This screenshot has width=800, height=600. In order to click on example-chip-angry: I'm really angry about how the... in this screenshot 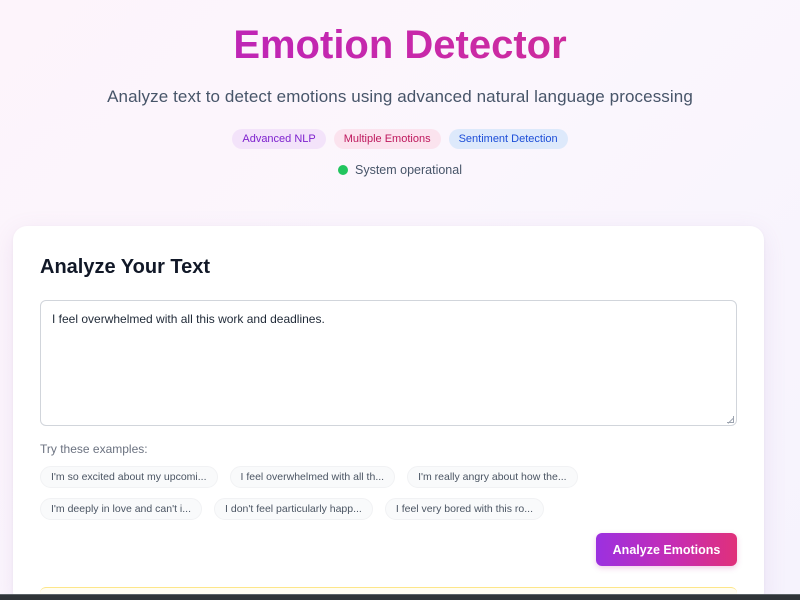, I will do `click(492, 477)`.